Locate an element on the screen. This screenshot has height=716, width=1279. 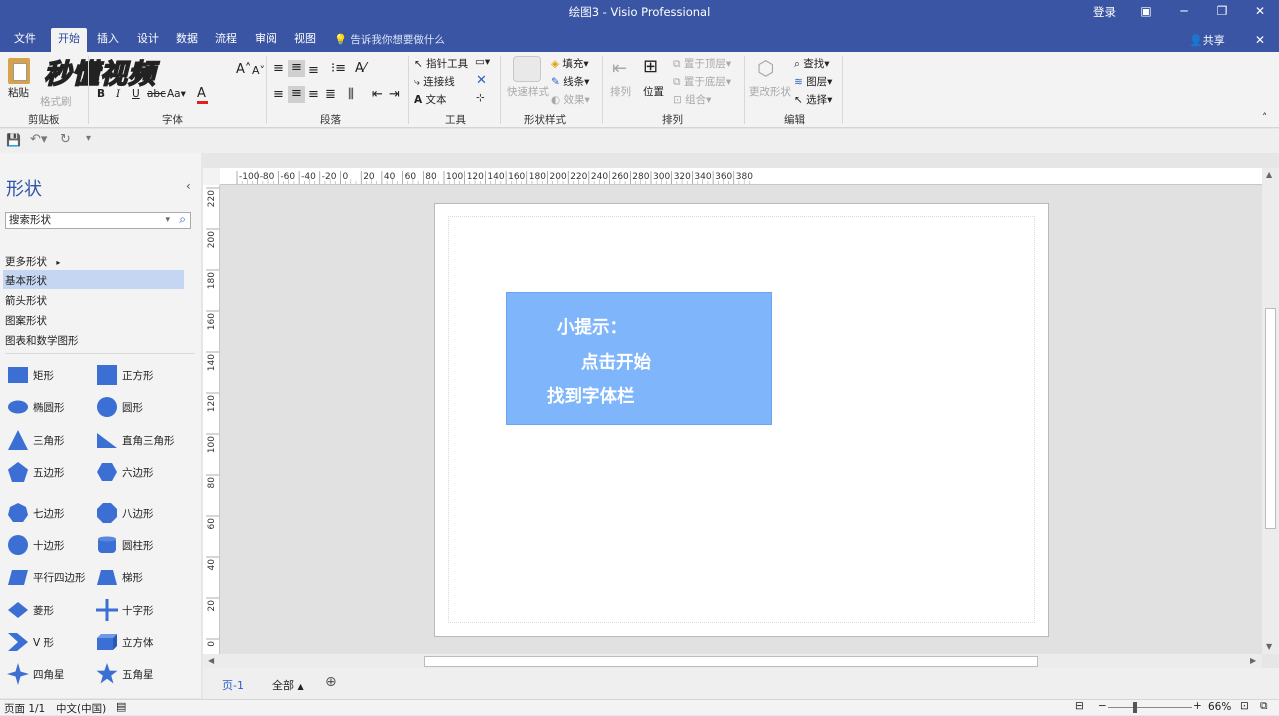
status-page: 页面 1/1 is located at coordinates (24, 708).